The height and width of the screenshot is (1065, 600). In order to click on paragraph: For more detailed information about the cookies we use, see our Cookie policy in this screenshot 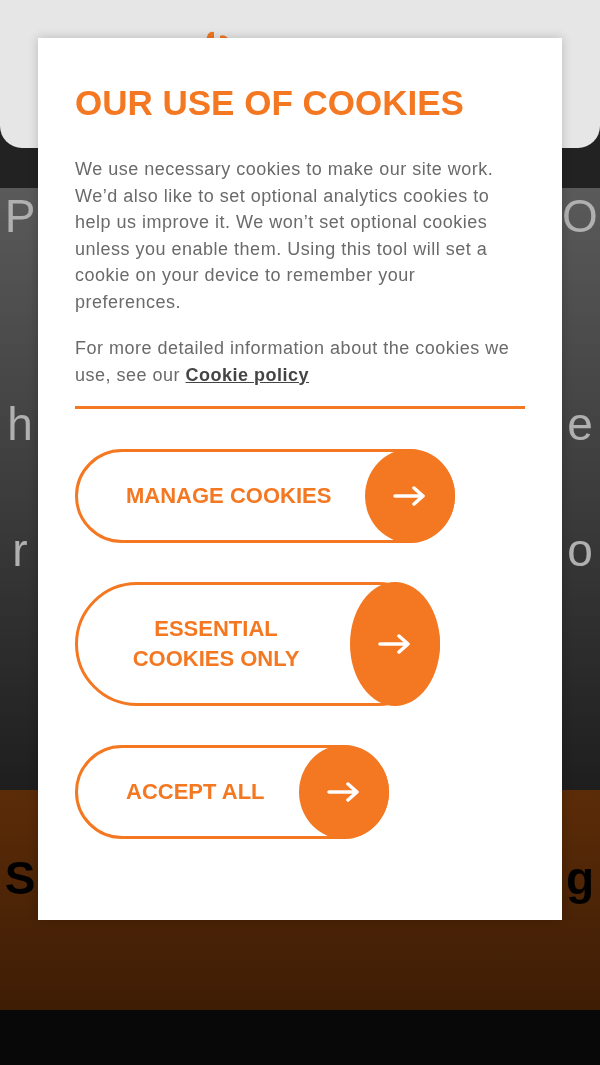, I will do `click(293, 362)`.